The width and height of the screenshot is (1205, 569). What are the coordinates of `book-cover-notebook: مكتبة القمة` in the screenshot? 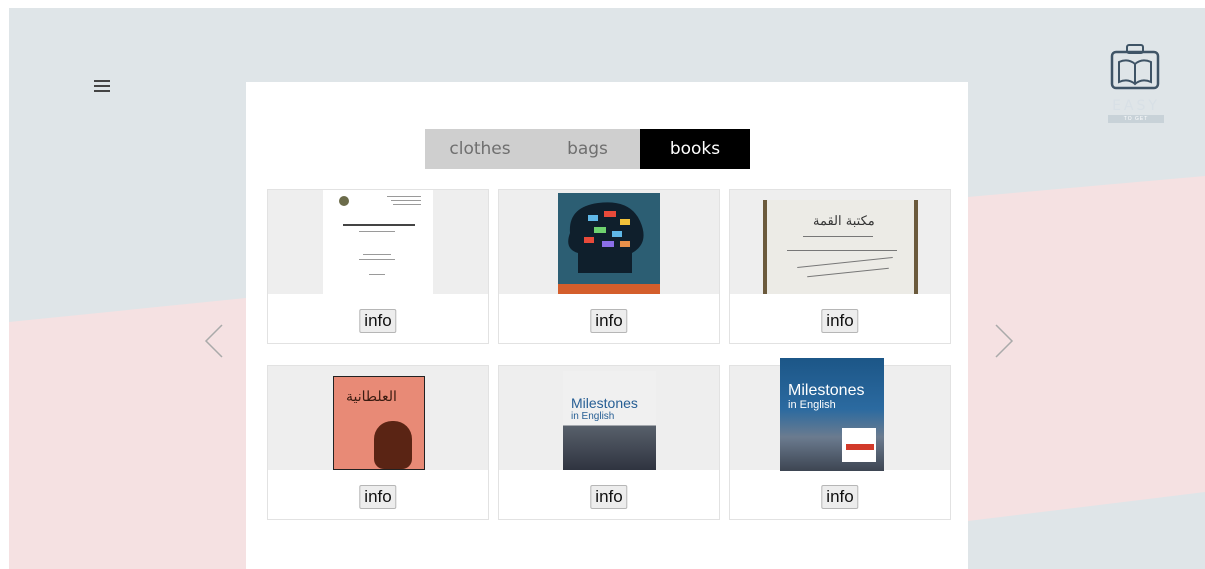 It's located at (840, 247).